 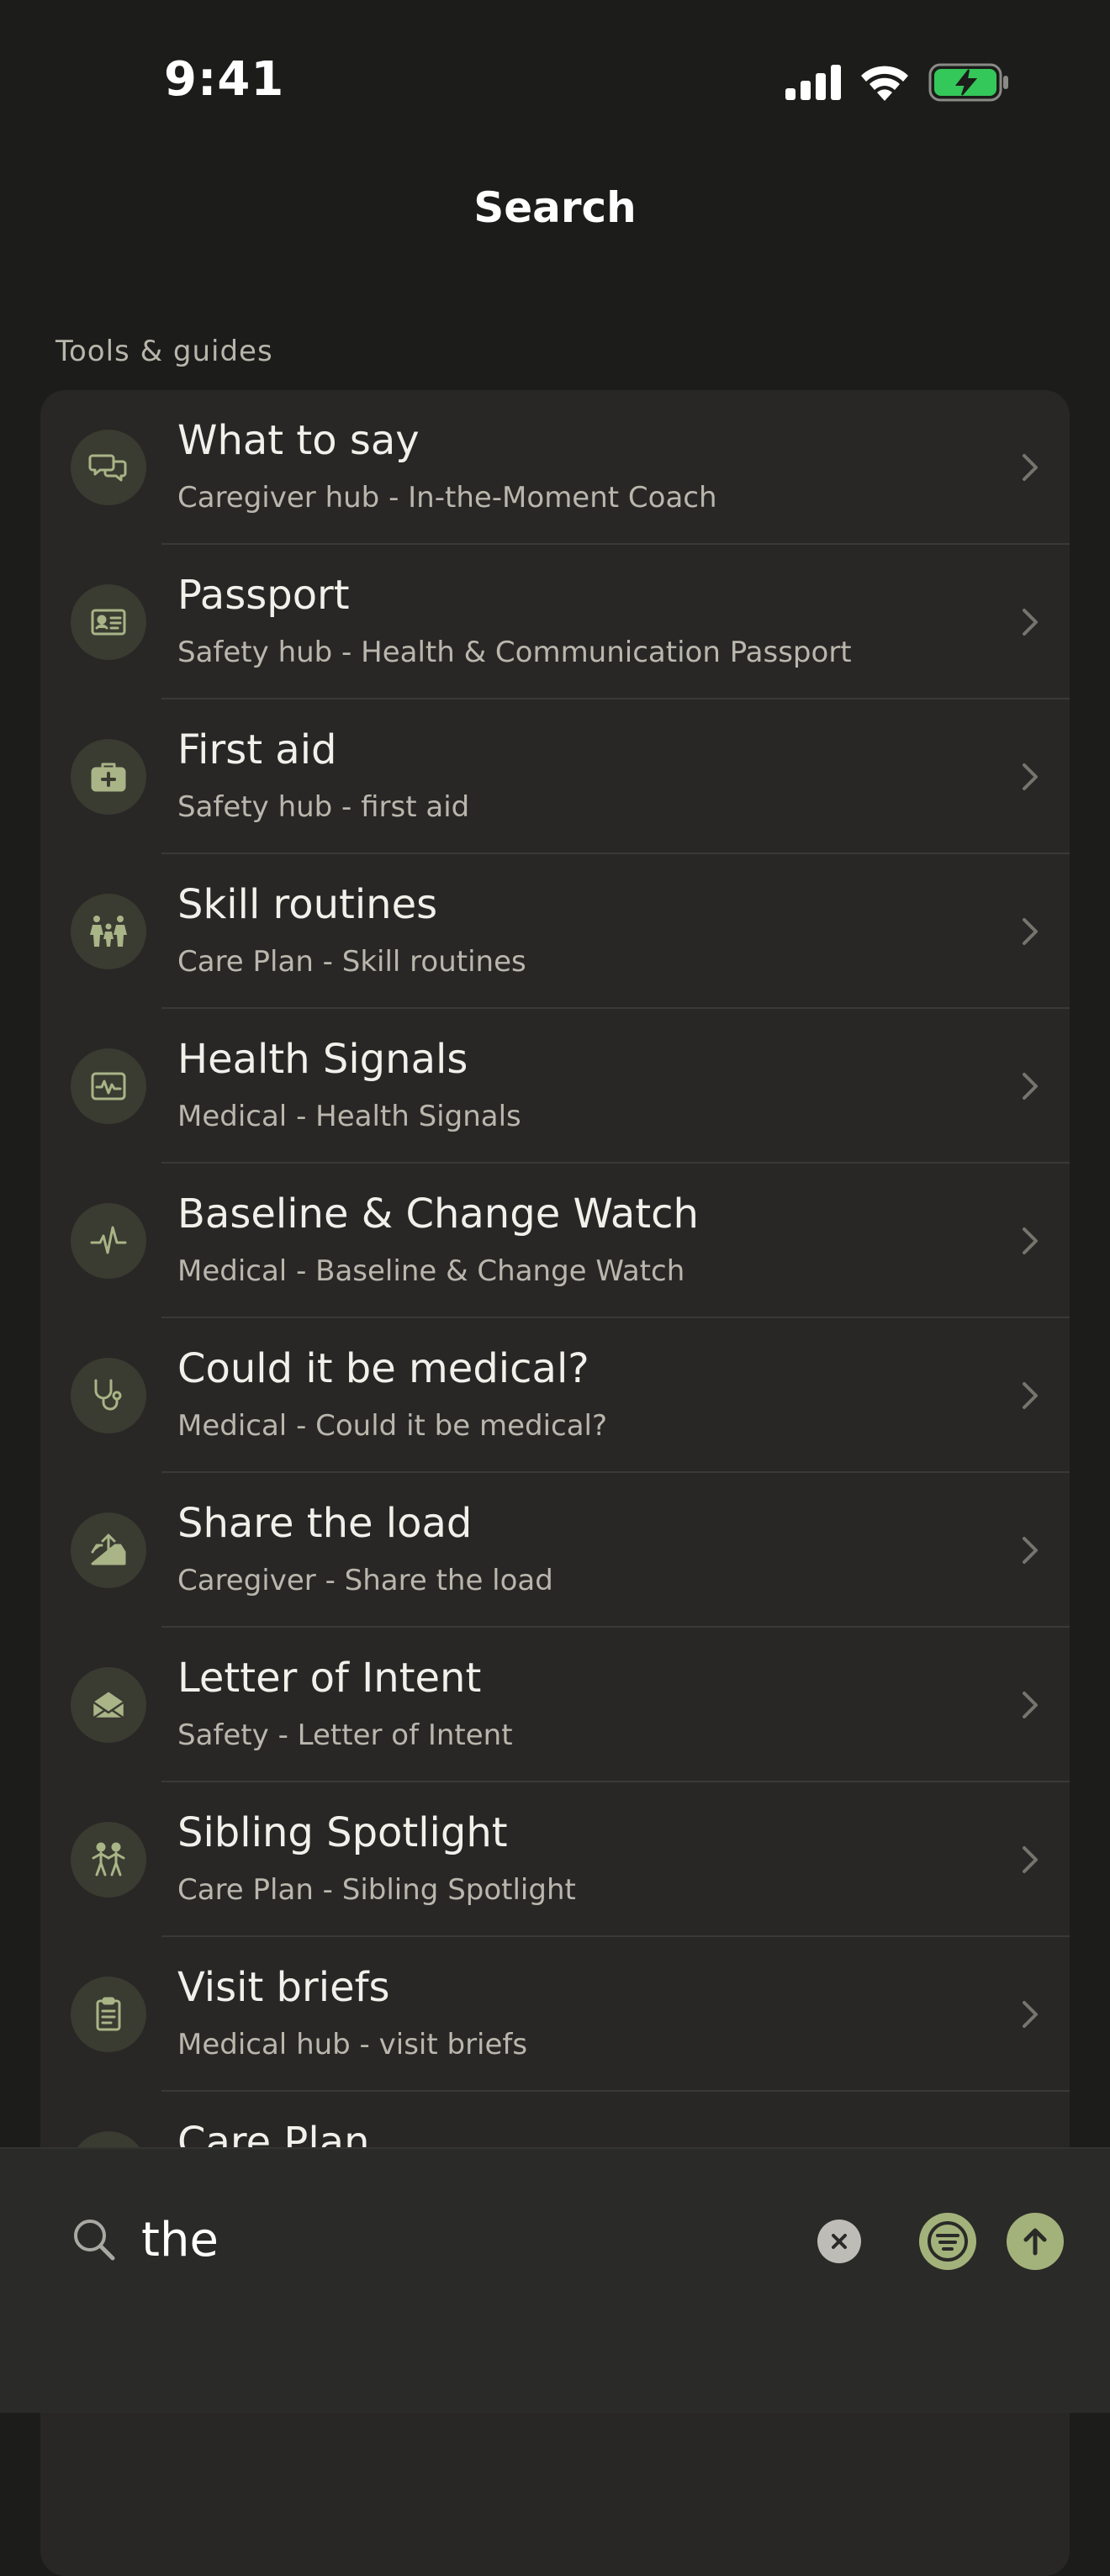 I want to click on list-item-subtitle: Medical - Could it be medical?, so click(x=392, y=1426).